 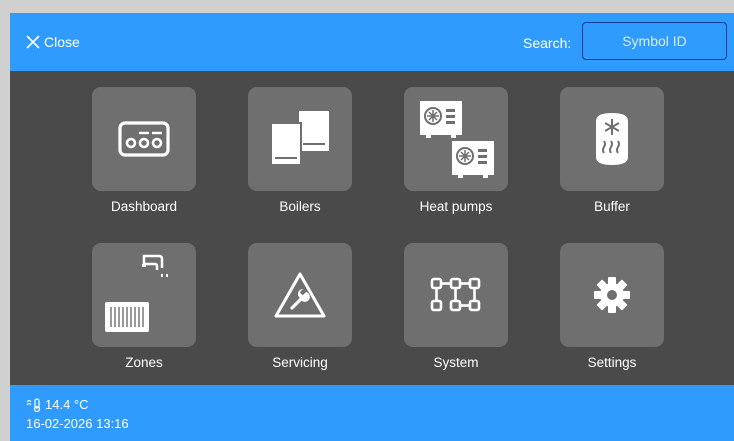 I want to click on tile-zones-box, so click(x=144, y=295).